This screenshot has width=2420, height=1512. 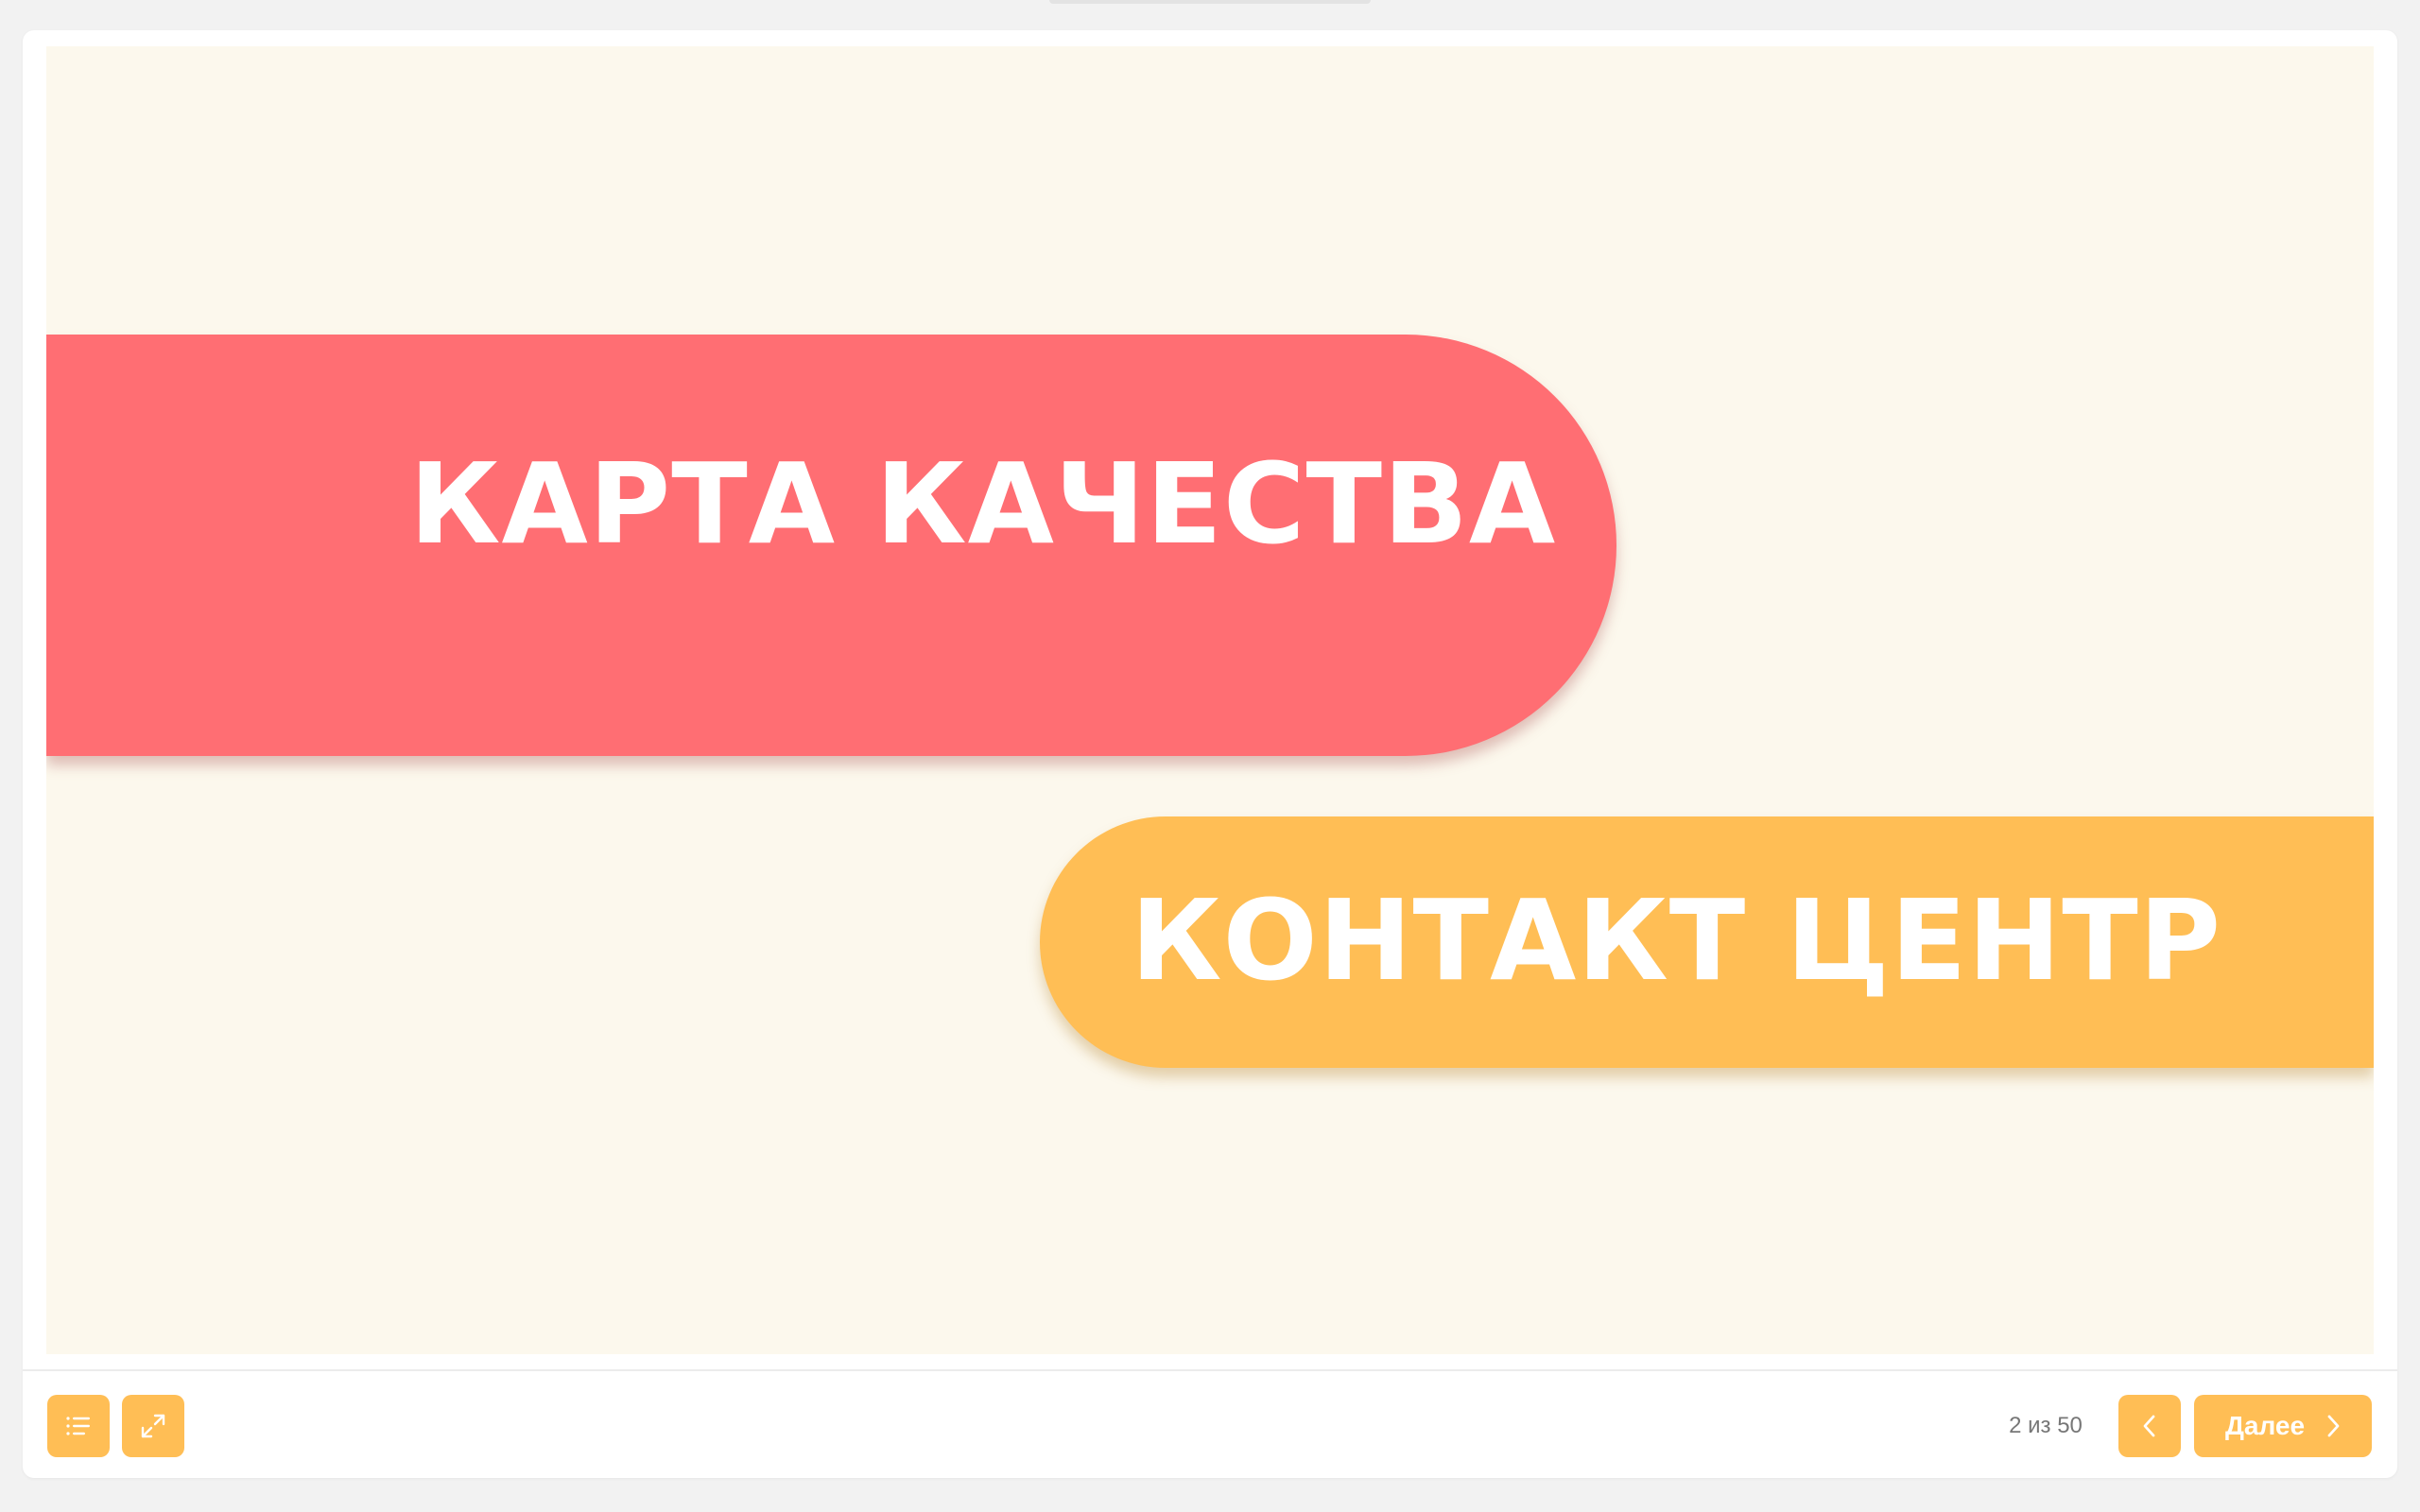 I want to click on table-of-contents-button, so click(x=79, y=1426).